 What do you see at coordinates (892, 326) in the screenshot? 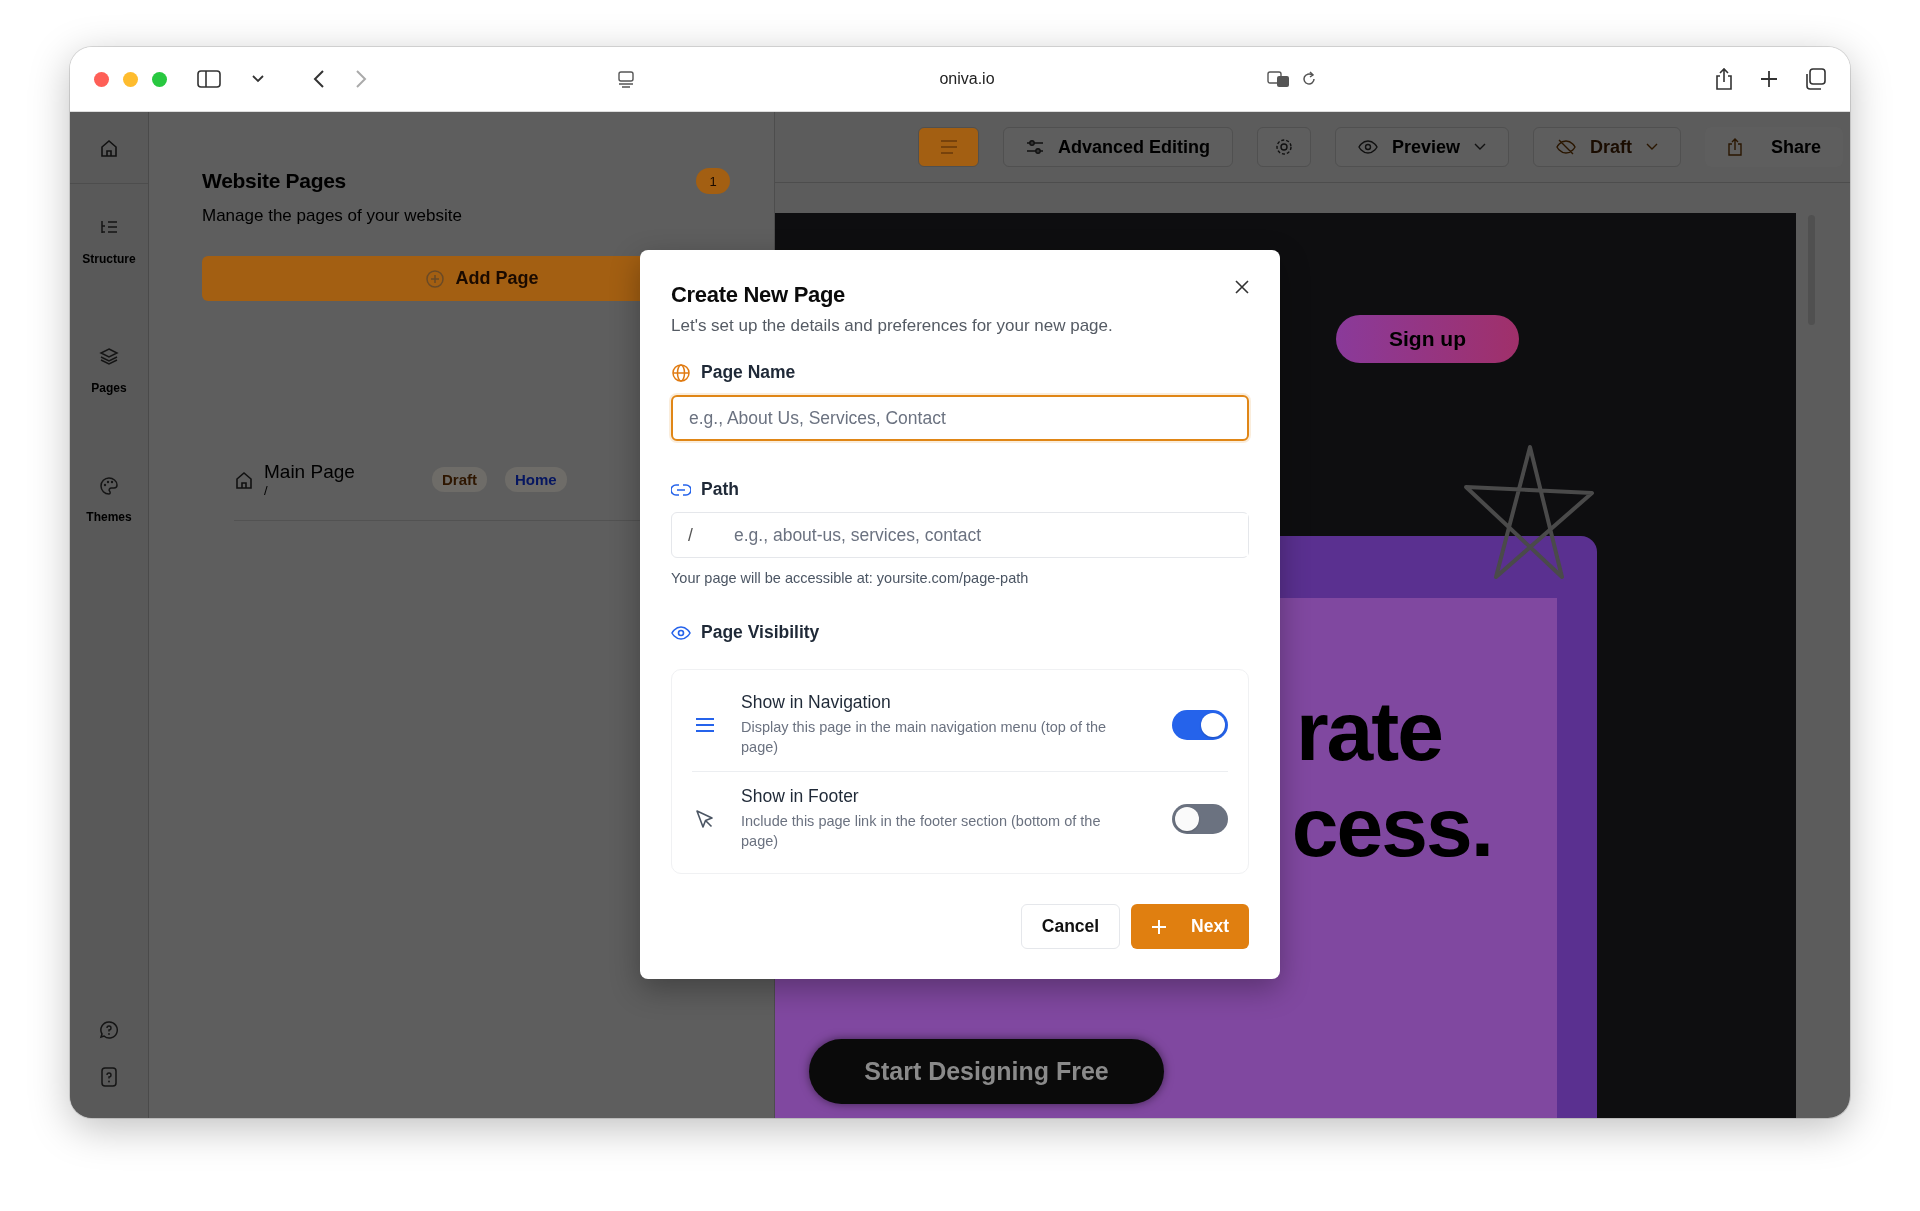
I see `dialog-subtitle: Let's set up the details and preferences for your new page.` at bounding box center [892, 326].